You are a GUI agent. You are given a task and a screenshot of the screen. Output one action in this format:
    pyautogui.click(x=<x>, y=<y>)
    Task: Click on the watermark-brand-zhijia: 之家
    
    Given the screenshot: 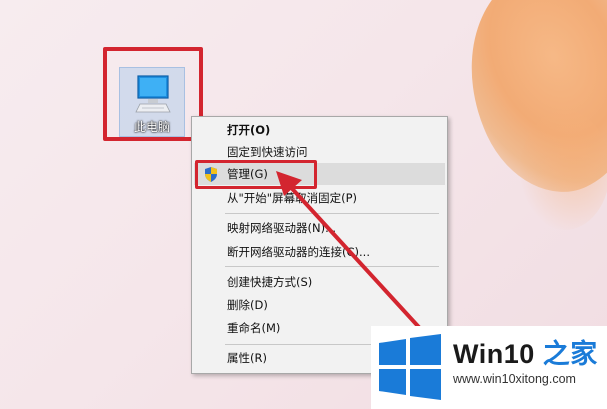 What is the action you would take?
    pyautogui.click(x=570, y=354)
    